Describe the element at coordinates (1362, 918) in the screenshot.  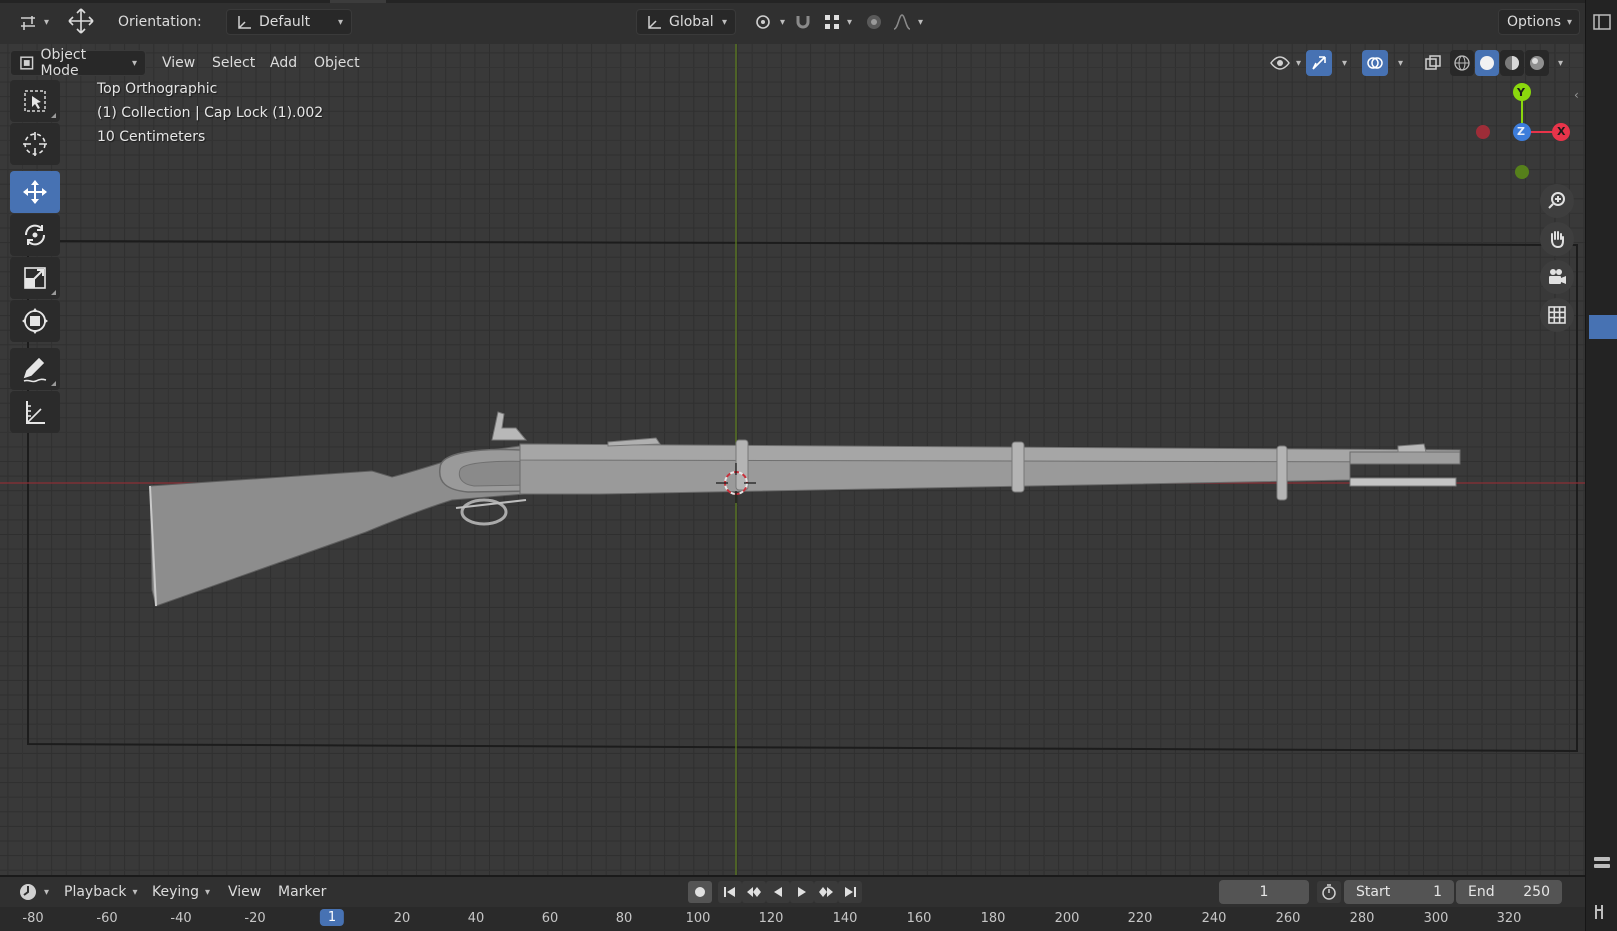
I see `ruler-tick: 280` at that location.